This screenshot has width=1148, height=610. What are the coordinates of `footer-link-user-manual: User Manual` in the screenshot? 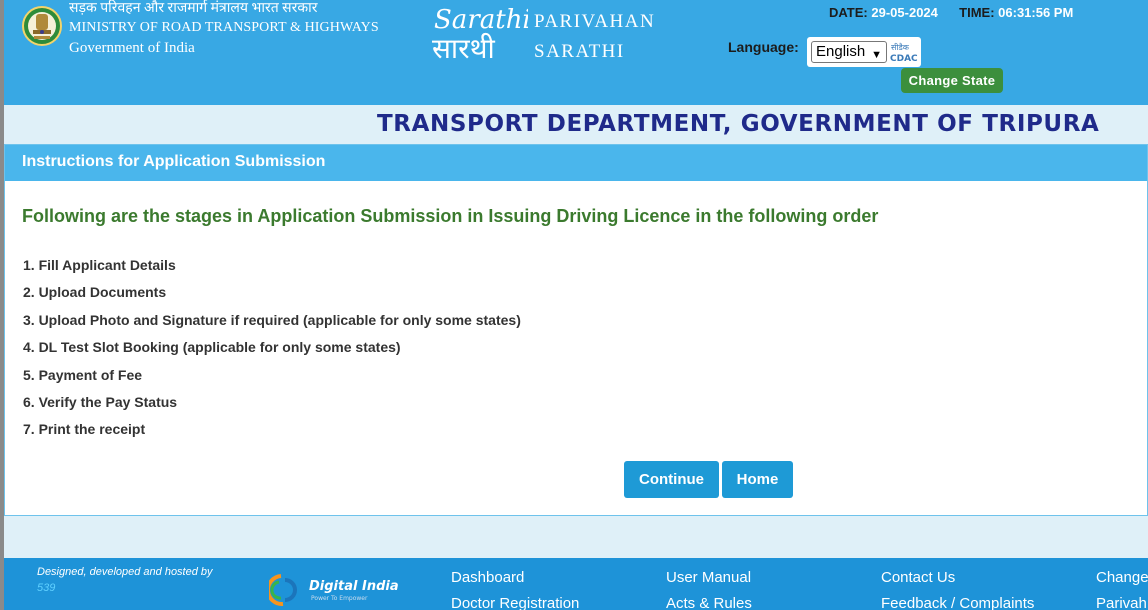 It's located at (708, 577).